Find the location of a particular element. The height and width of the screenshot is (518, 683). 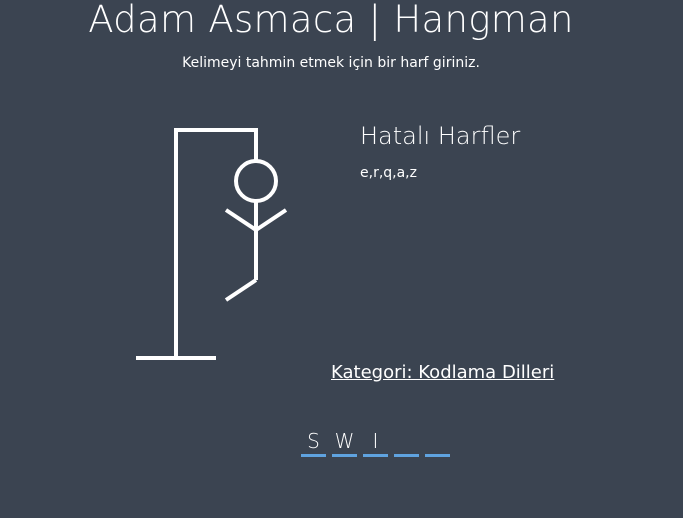

letter-slot: S is located at coordinates (313, 442).